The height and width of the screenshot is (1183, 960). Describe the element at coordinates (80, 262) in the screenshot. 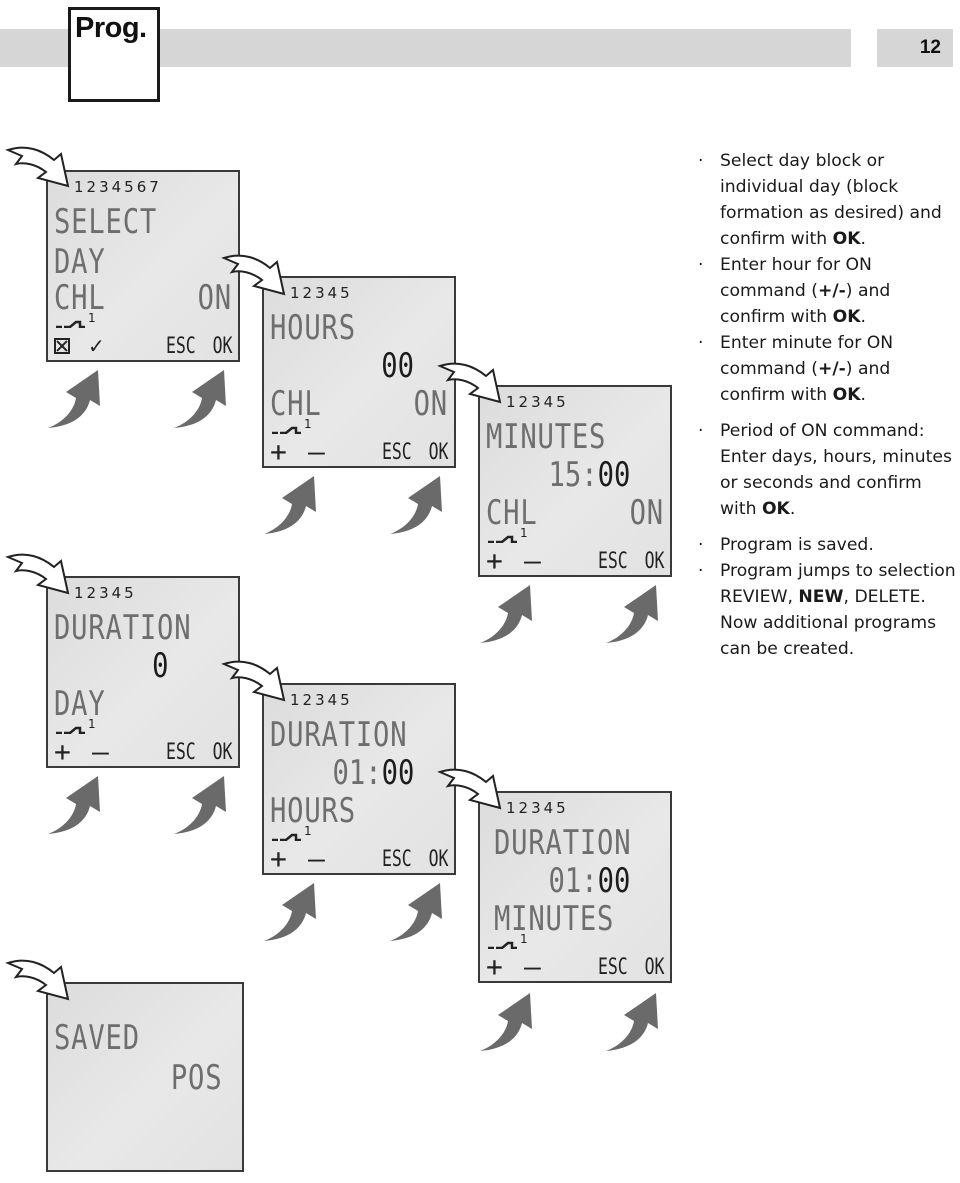

I see `lcd-line-2: DAY` at that location.